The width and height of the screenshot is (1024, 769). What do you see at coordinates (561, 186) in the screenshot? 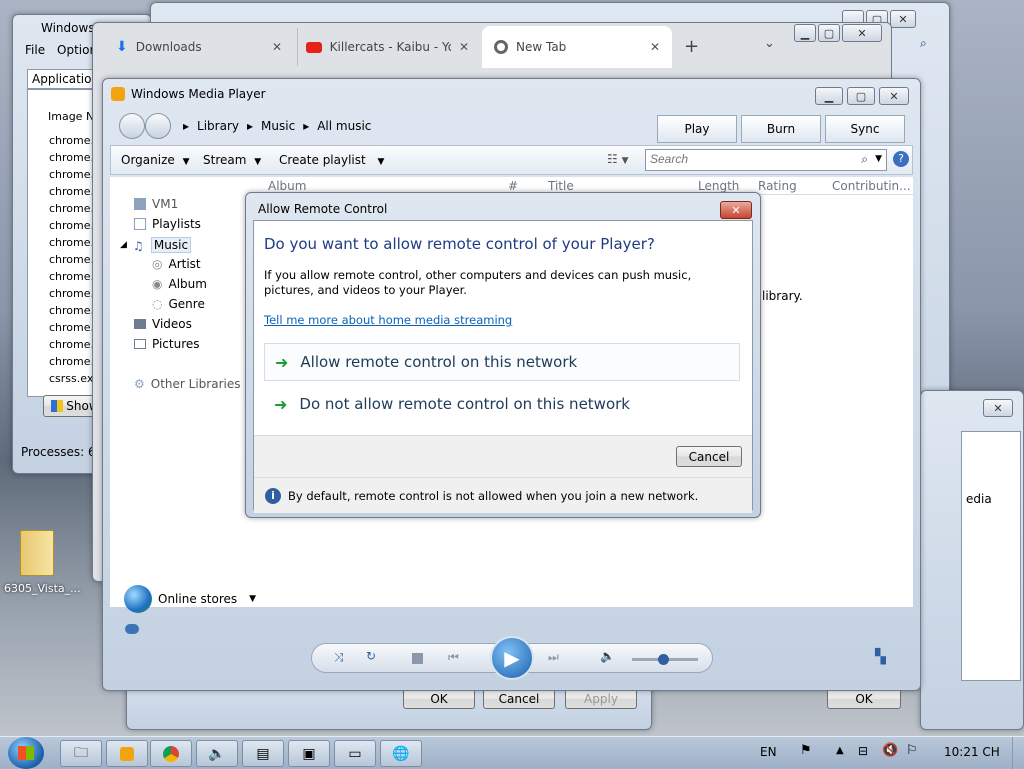
I see `column-title: Title` at bounding box center [561, 186].